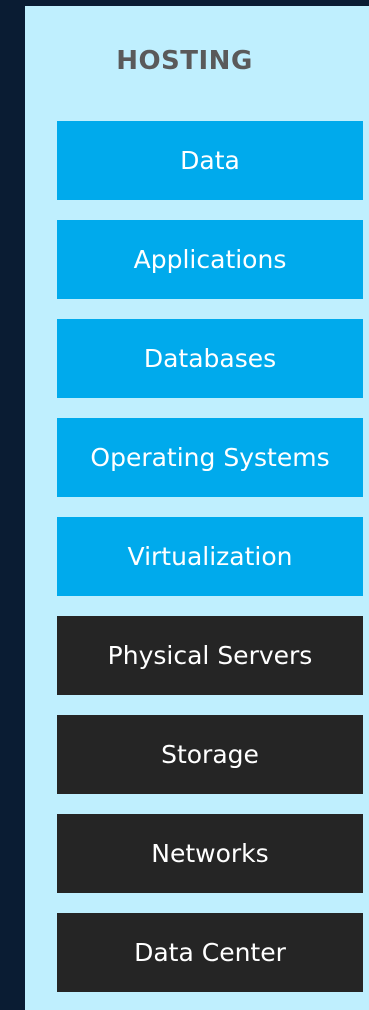 This screenshot has width=369, height=1010. I want to click on layer-label: Applications, so click(210, 259).